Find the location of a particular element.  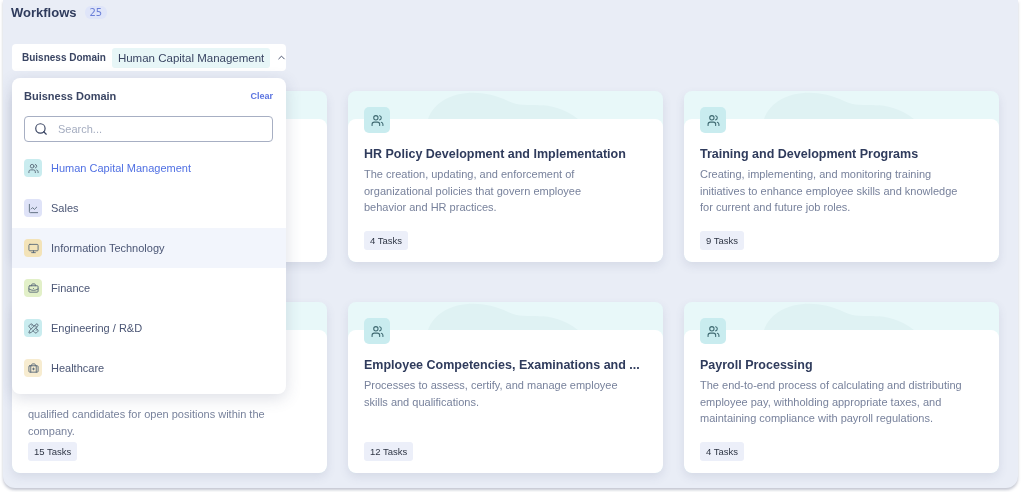

count-badge: 25 is located at coordinates (96, 12).